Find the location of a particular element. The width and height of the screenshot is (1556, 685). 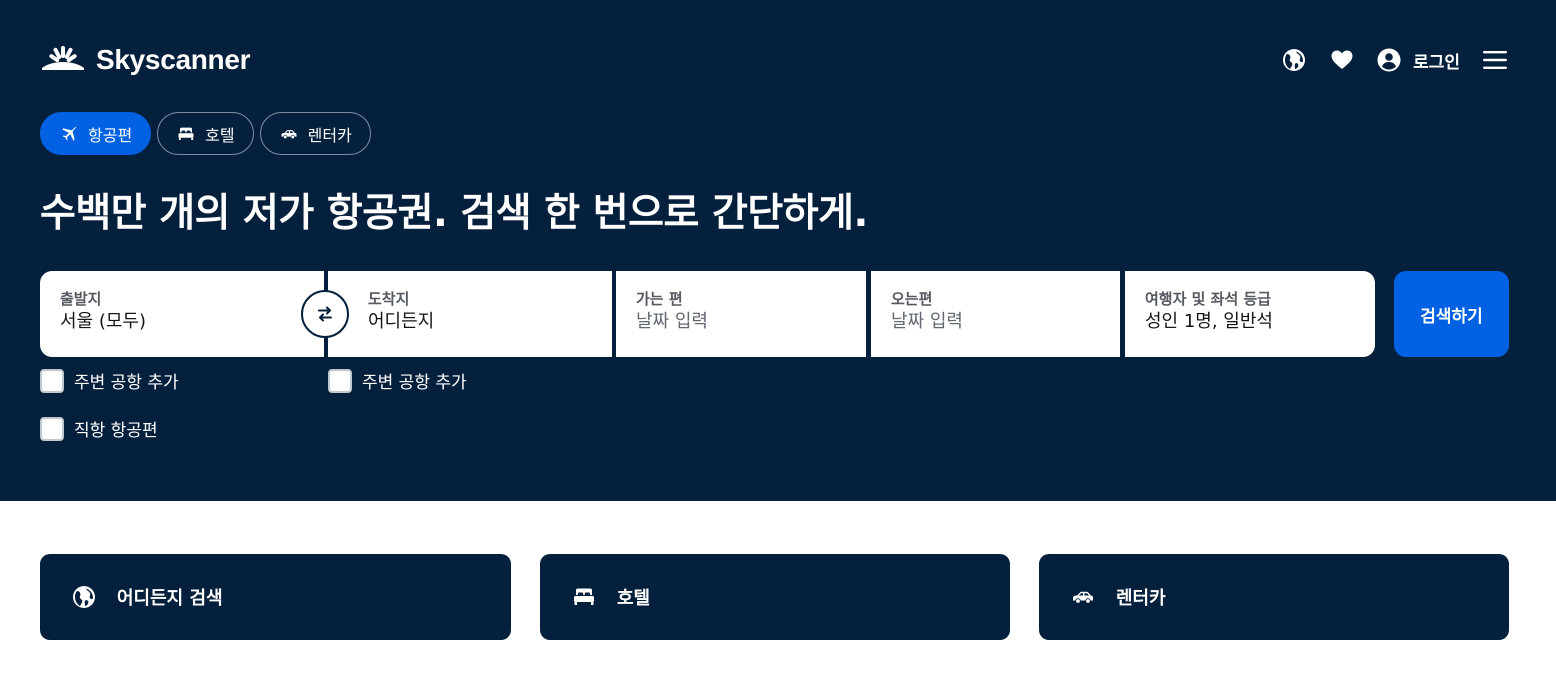

skyscanner-logo: Skyscanner is located at coordinates (145, 60).